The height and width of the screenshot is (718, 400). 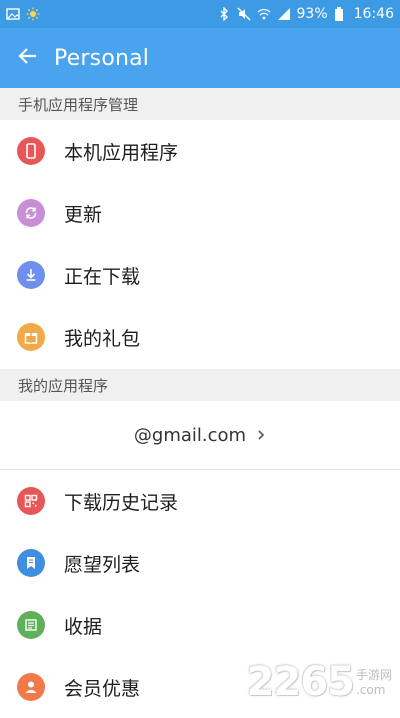 I want to click on download-icon, so click(x=31, y=275).